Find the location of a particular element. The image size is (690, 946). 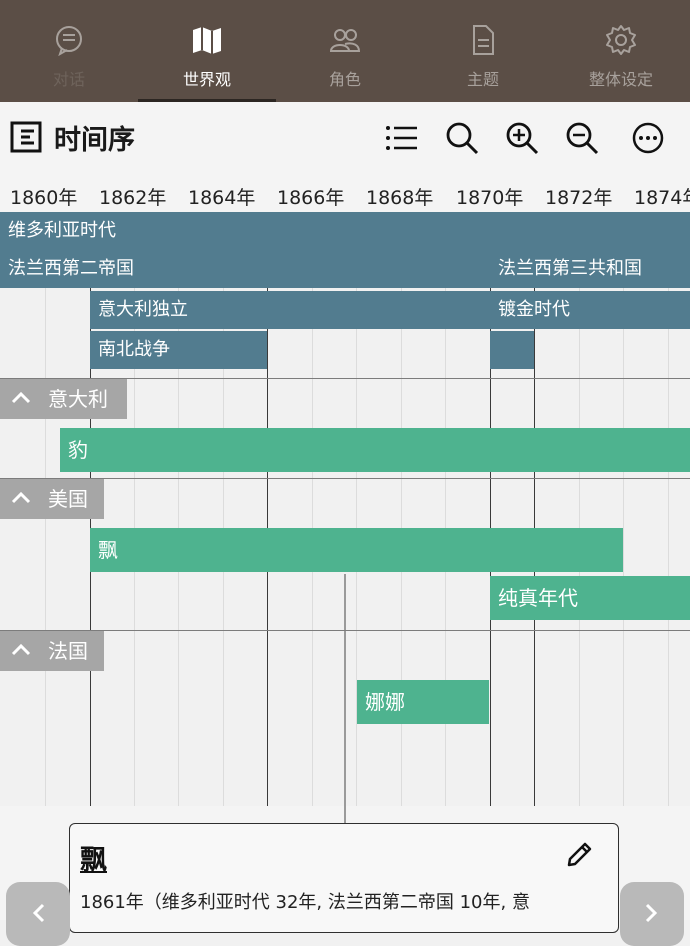

document-icon is located at coordinates (483, 40).